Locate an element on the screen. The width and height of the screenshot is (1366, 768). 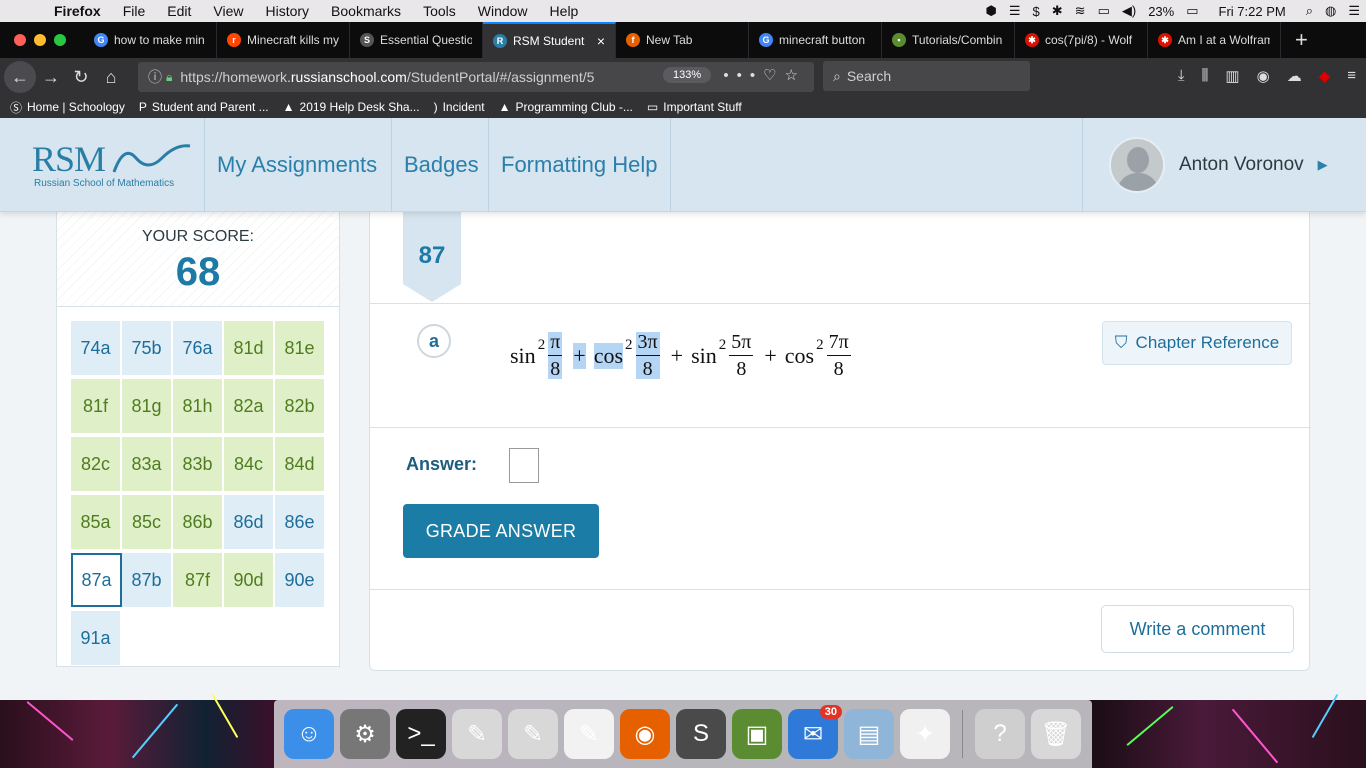
problem-cell-86d: 86d is located at coordinates (249, 522).